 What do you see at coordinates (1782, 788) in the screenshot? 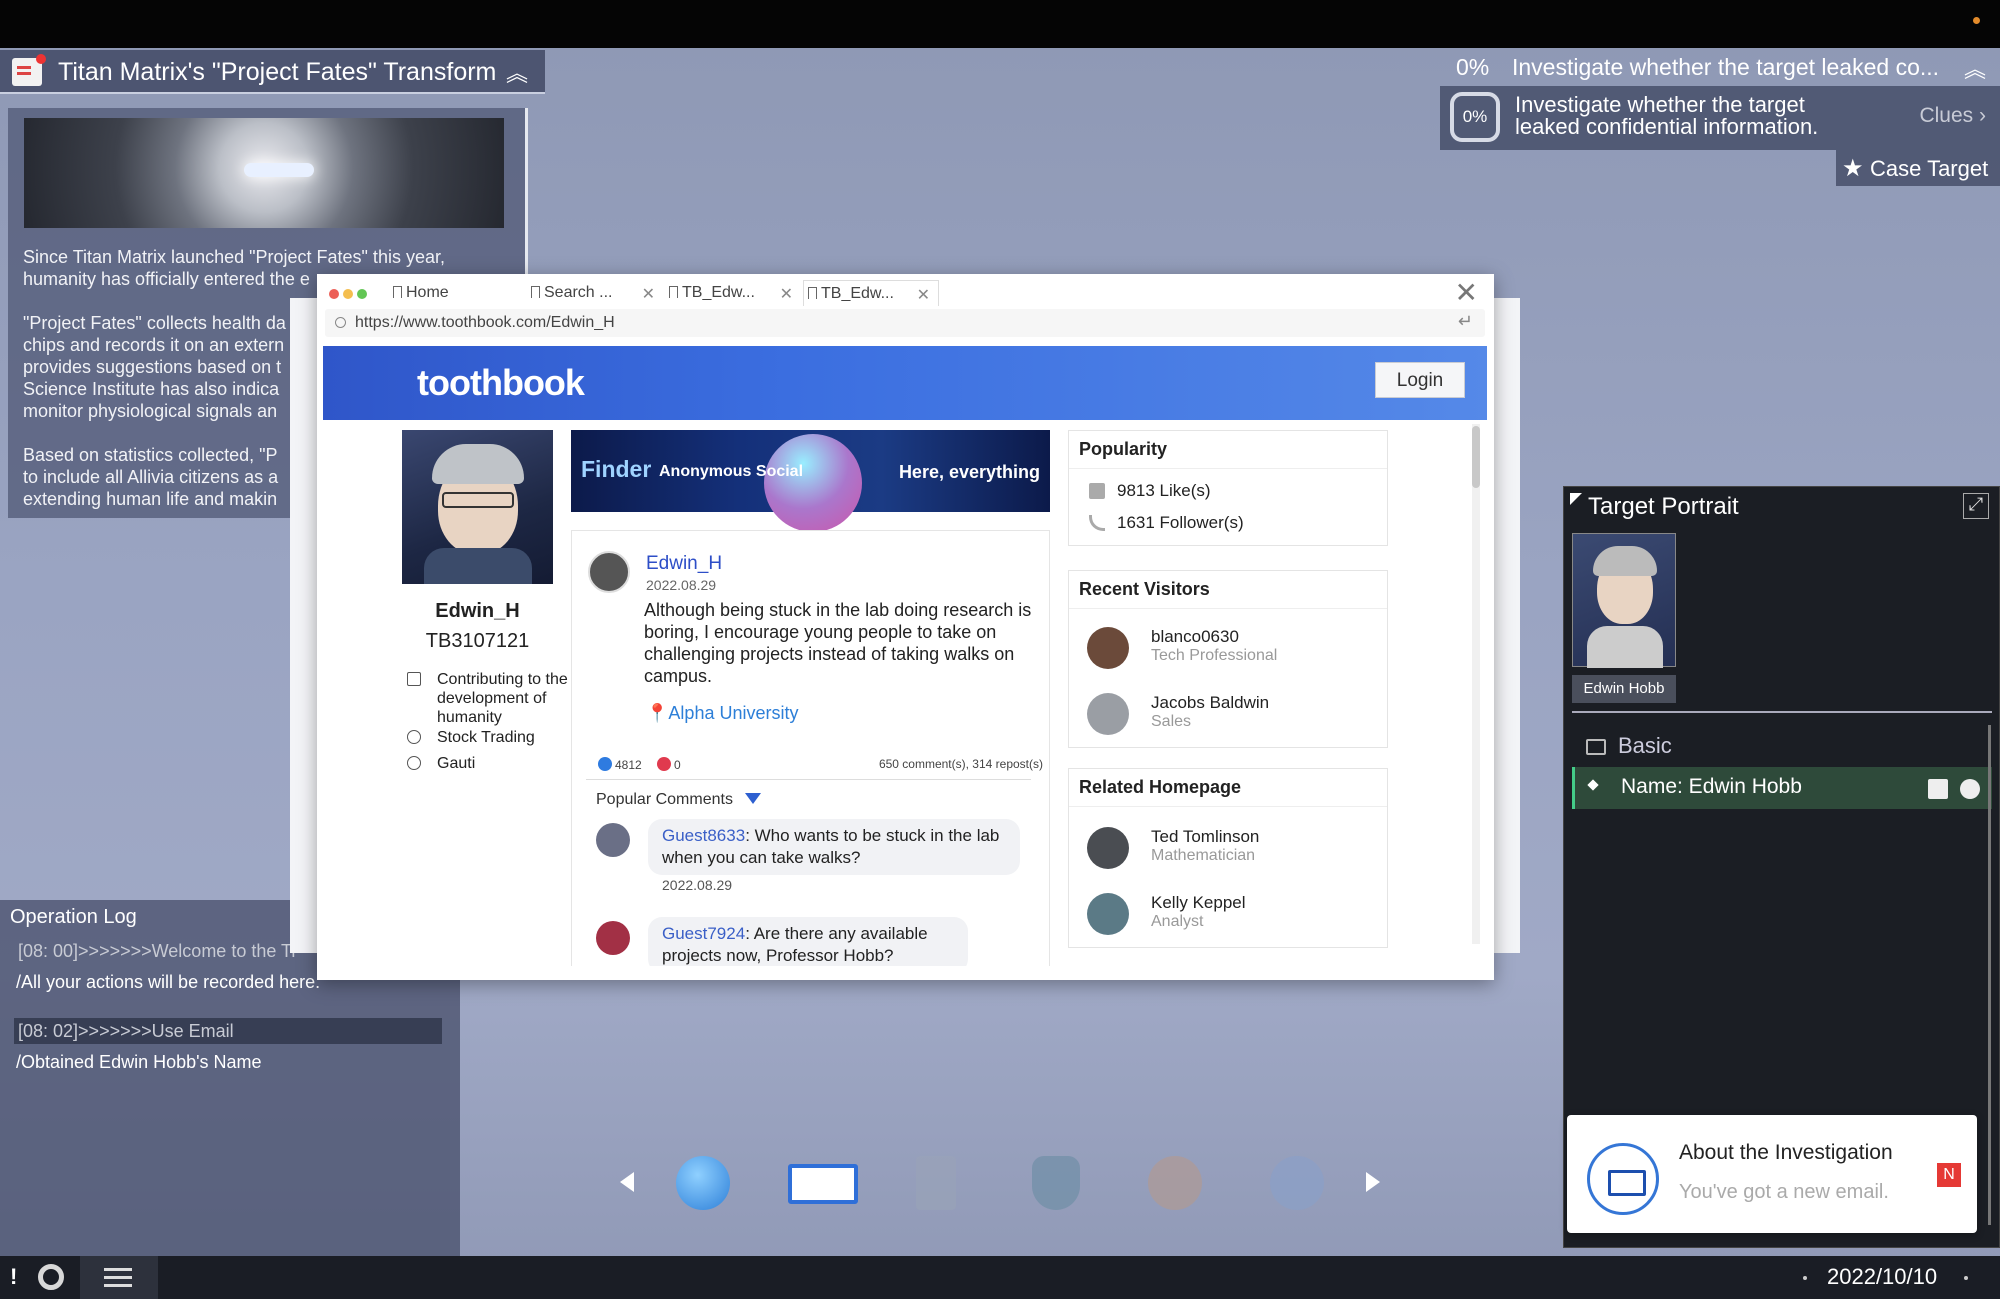
I see `name-row: Name: Edwin Hobb` at bounding box center [1782, 788].